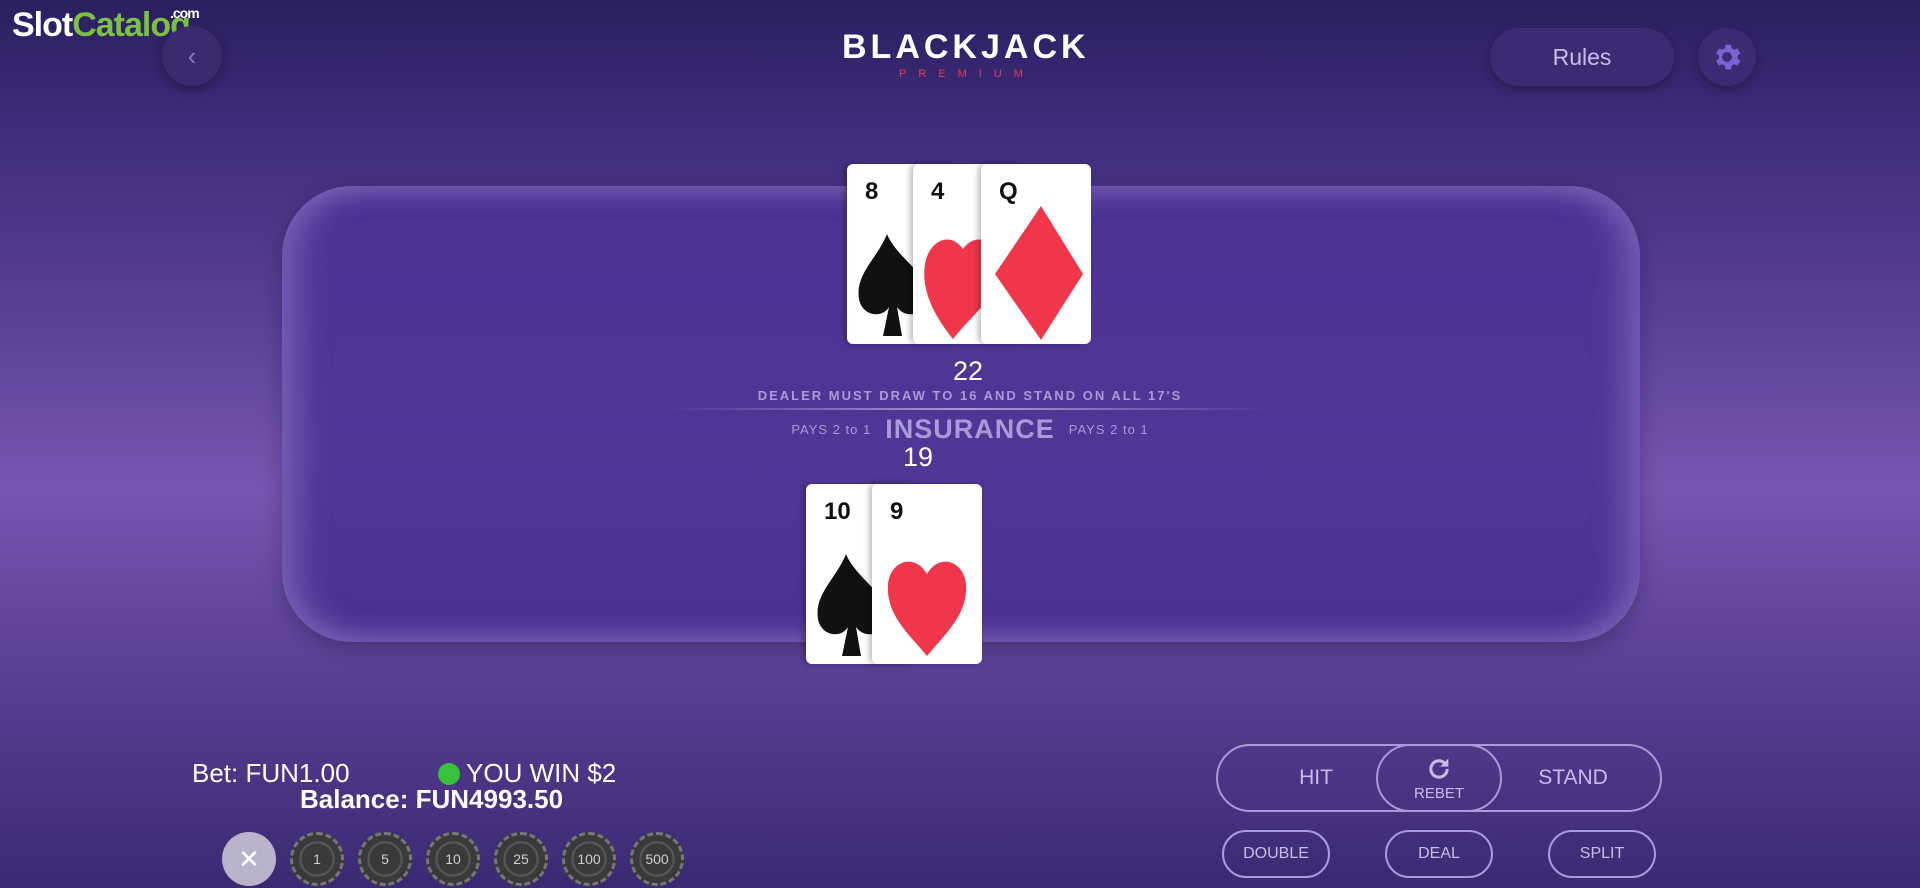 The height and width of the screenshot is (888, 1920). I want to click on watermark-part3: .com, so click(185, 13).